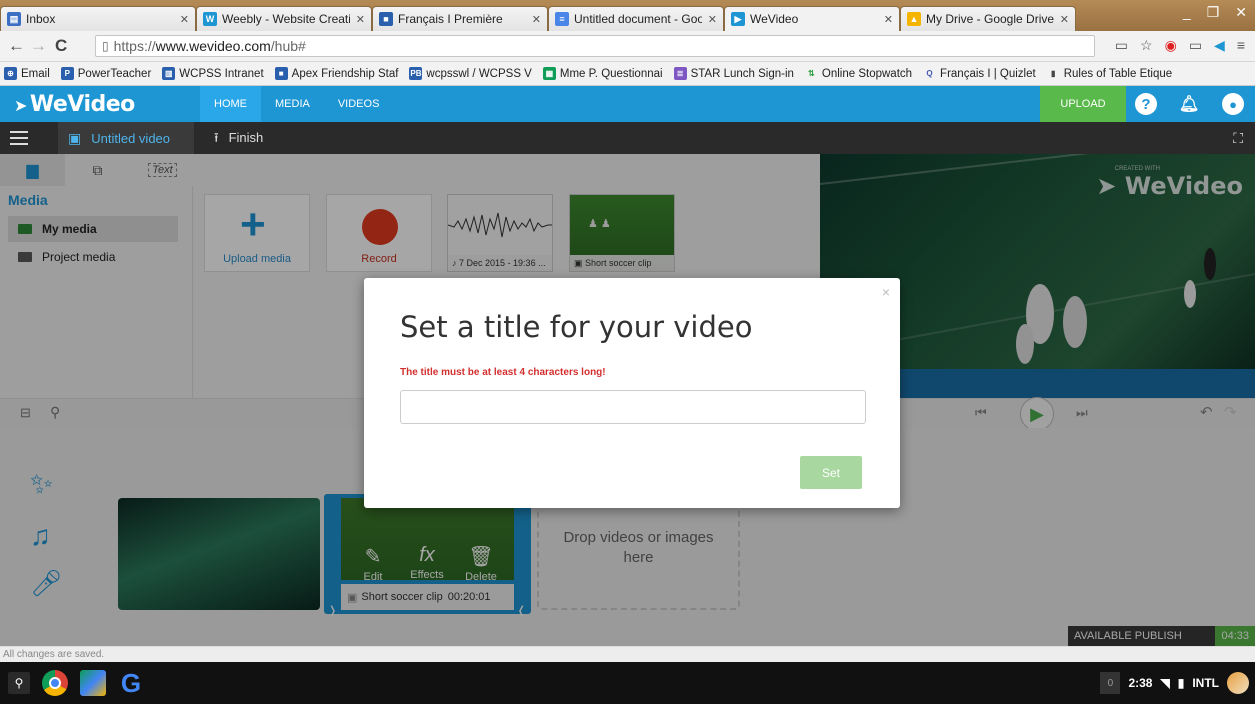  Describe the element at coordinates (576, 327) in the screenshot. I see `dialog-title: Set a title for your video` at that location.